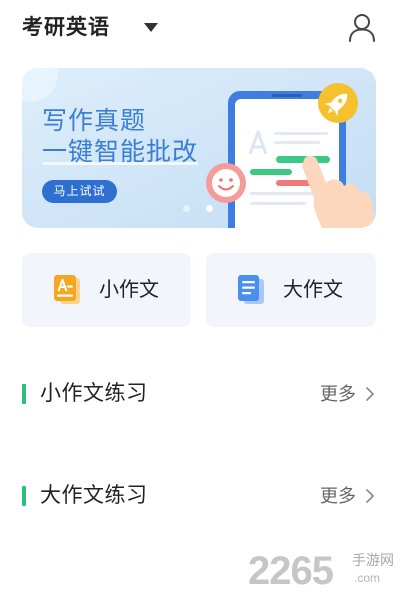 This screenshot has width=400, height=602. I want to click on user-icon, so click(362, 27).